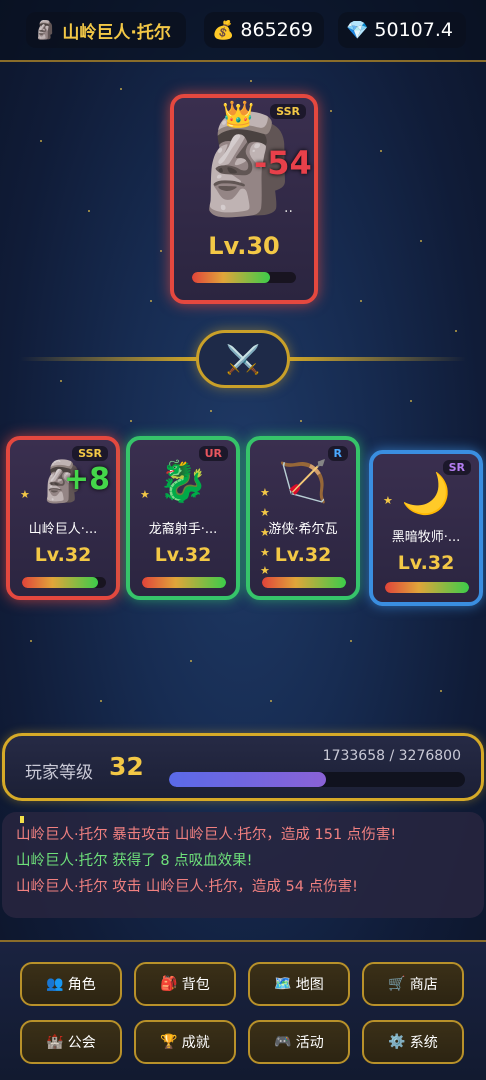  Describe the element at coordinates (116, 32) in the screenshot. I see `player-name: 山岭巨人·托尔` at that location.